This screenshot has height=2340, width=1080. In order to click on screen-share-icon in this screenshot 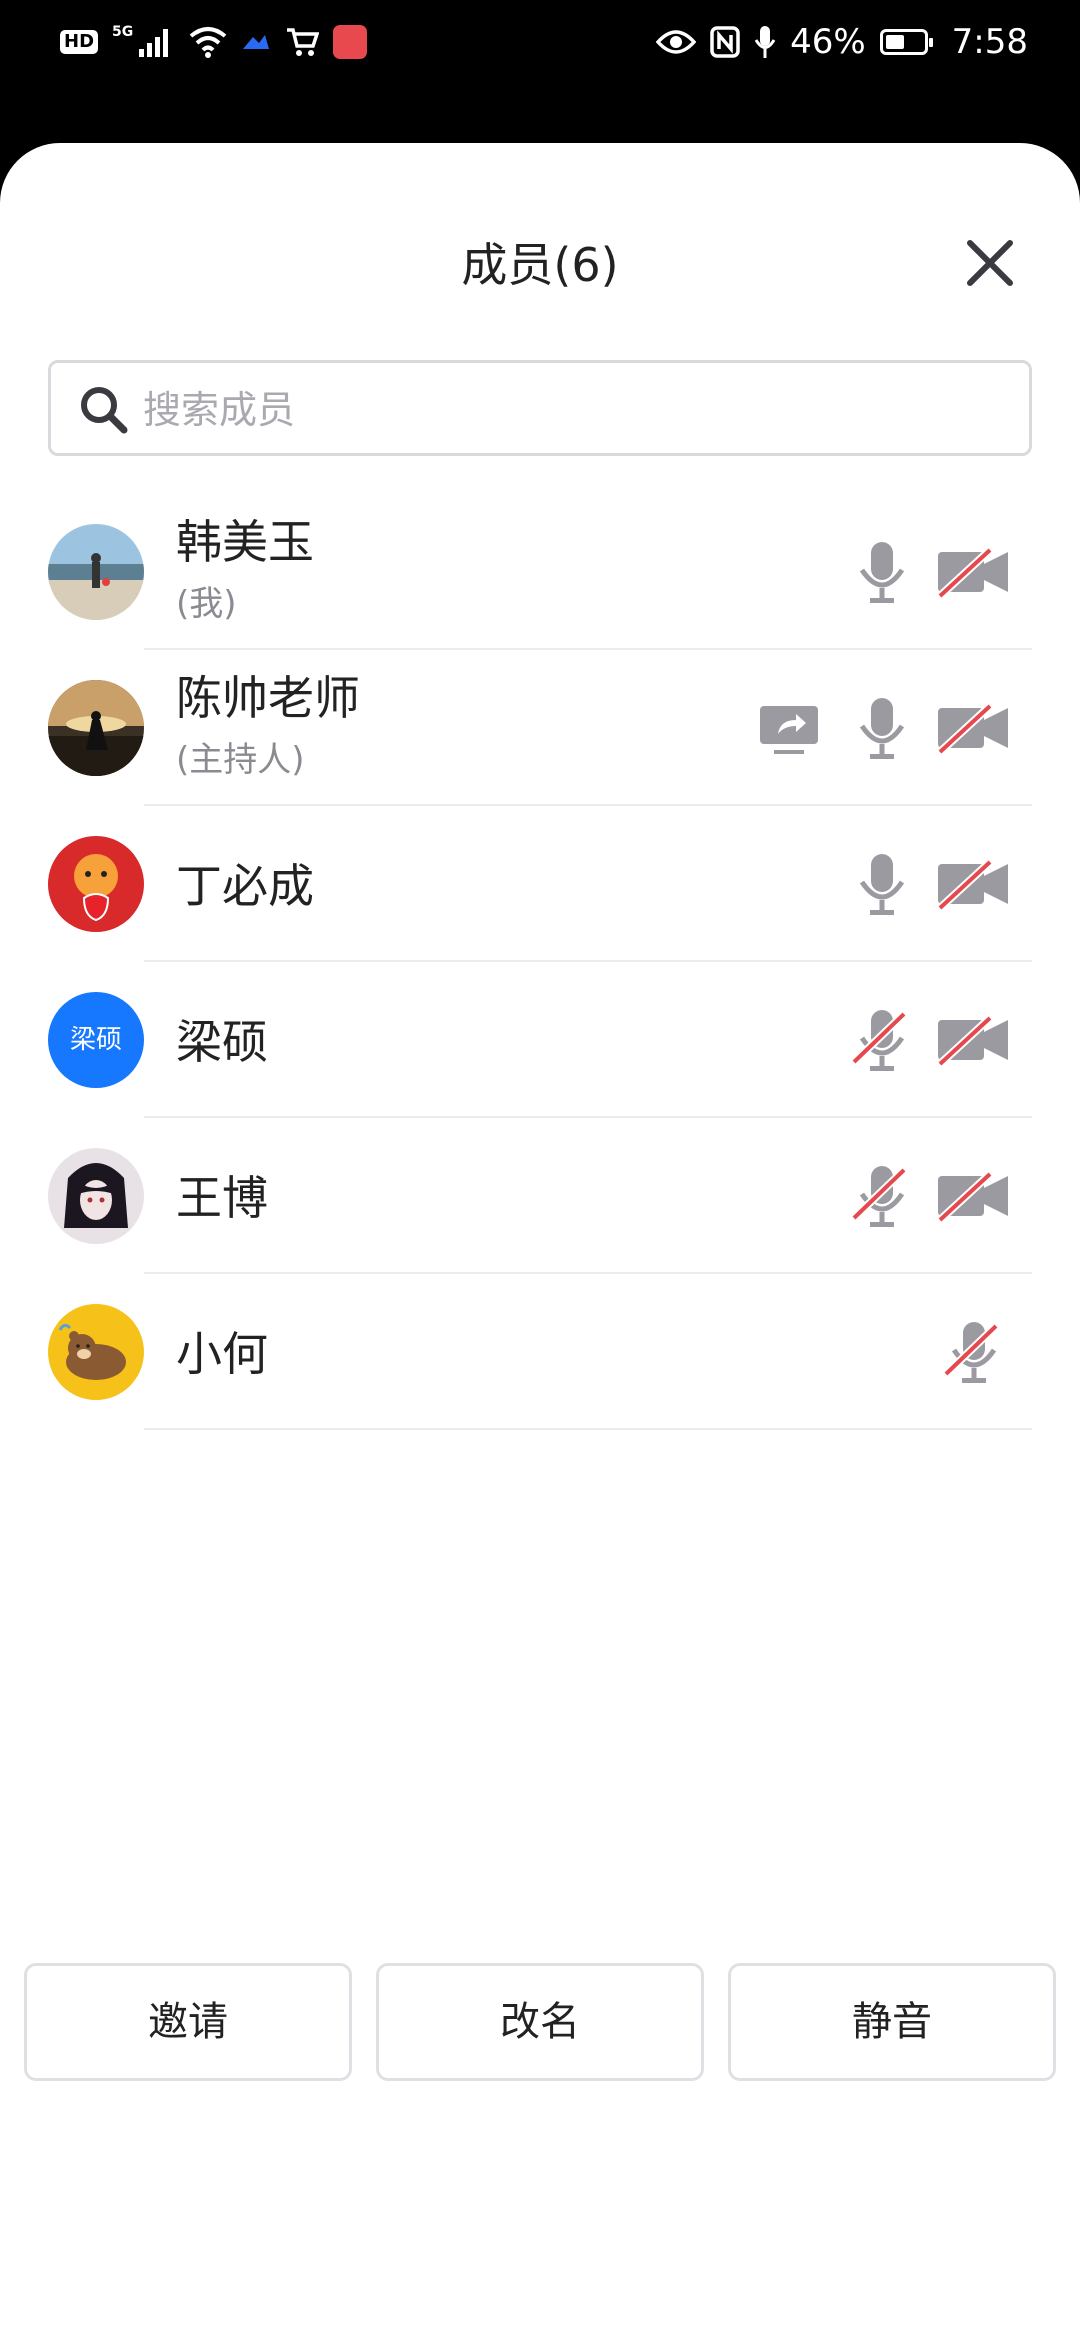, I will do `click(790, 728)`.